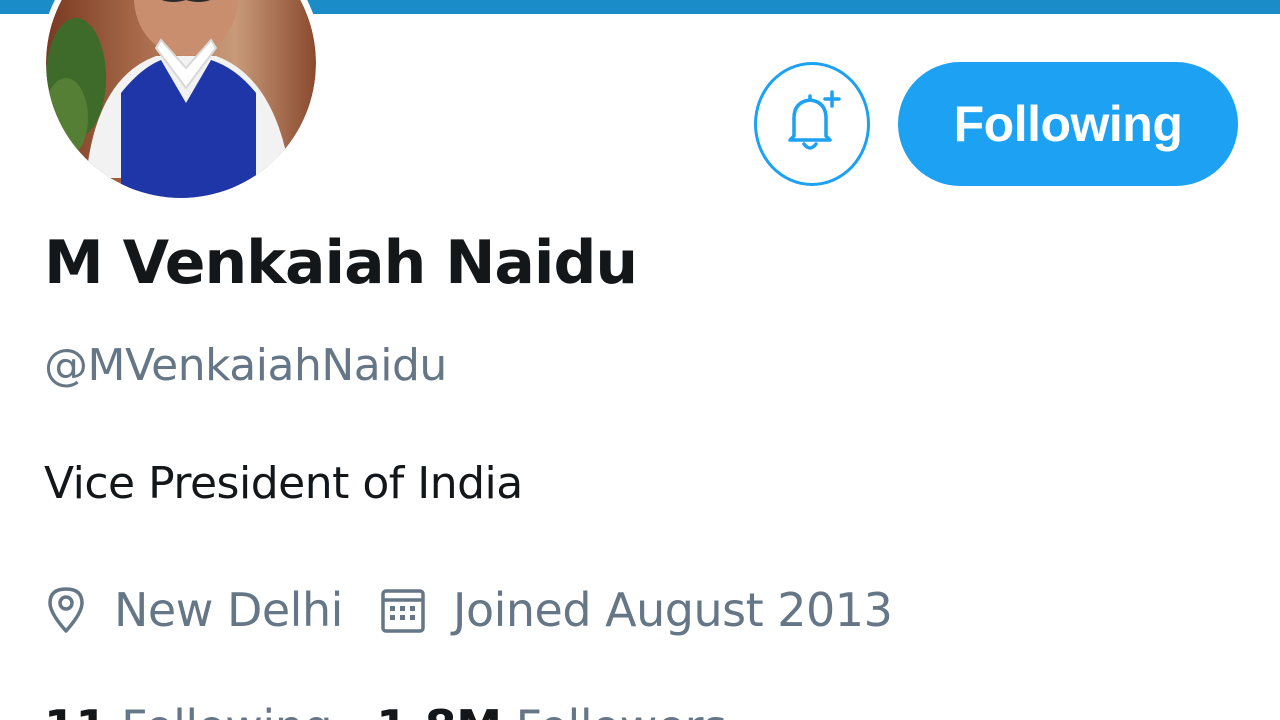 The height and width of the screenshot is (720, 1280). I want to click on joined-date: Joined August 2013, so click(636, 610).